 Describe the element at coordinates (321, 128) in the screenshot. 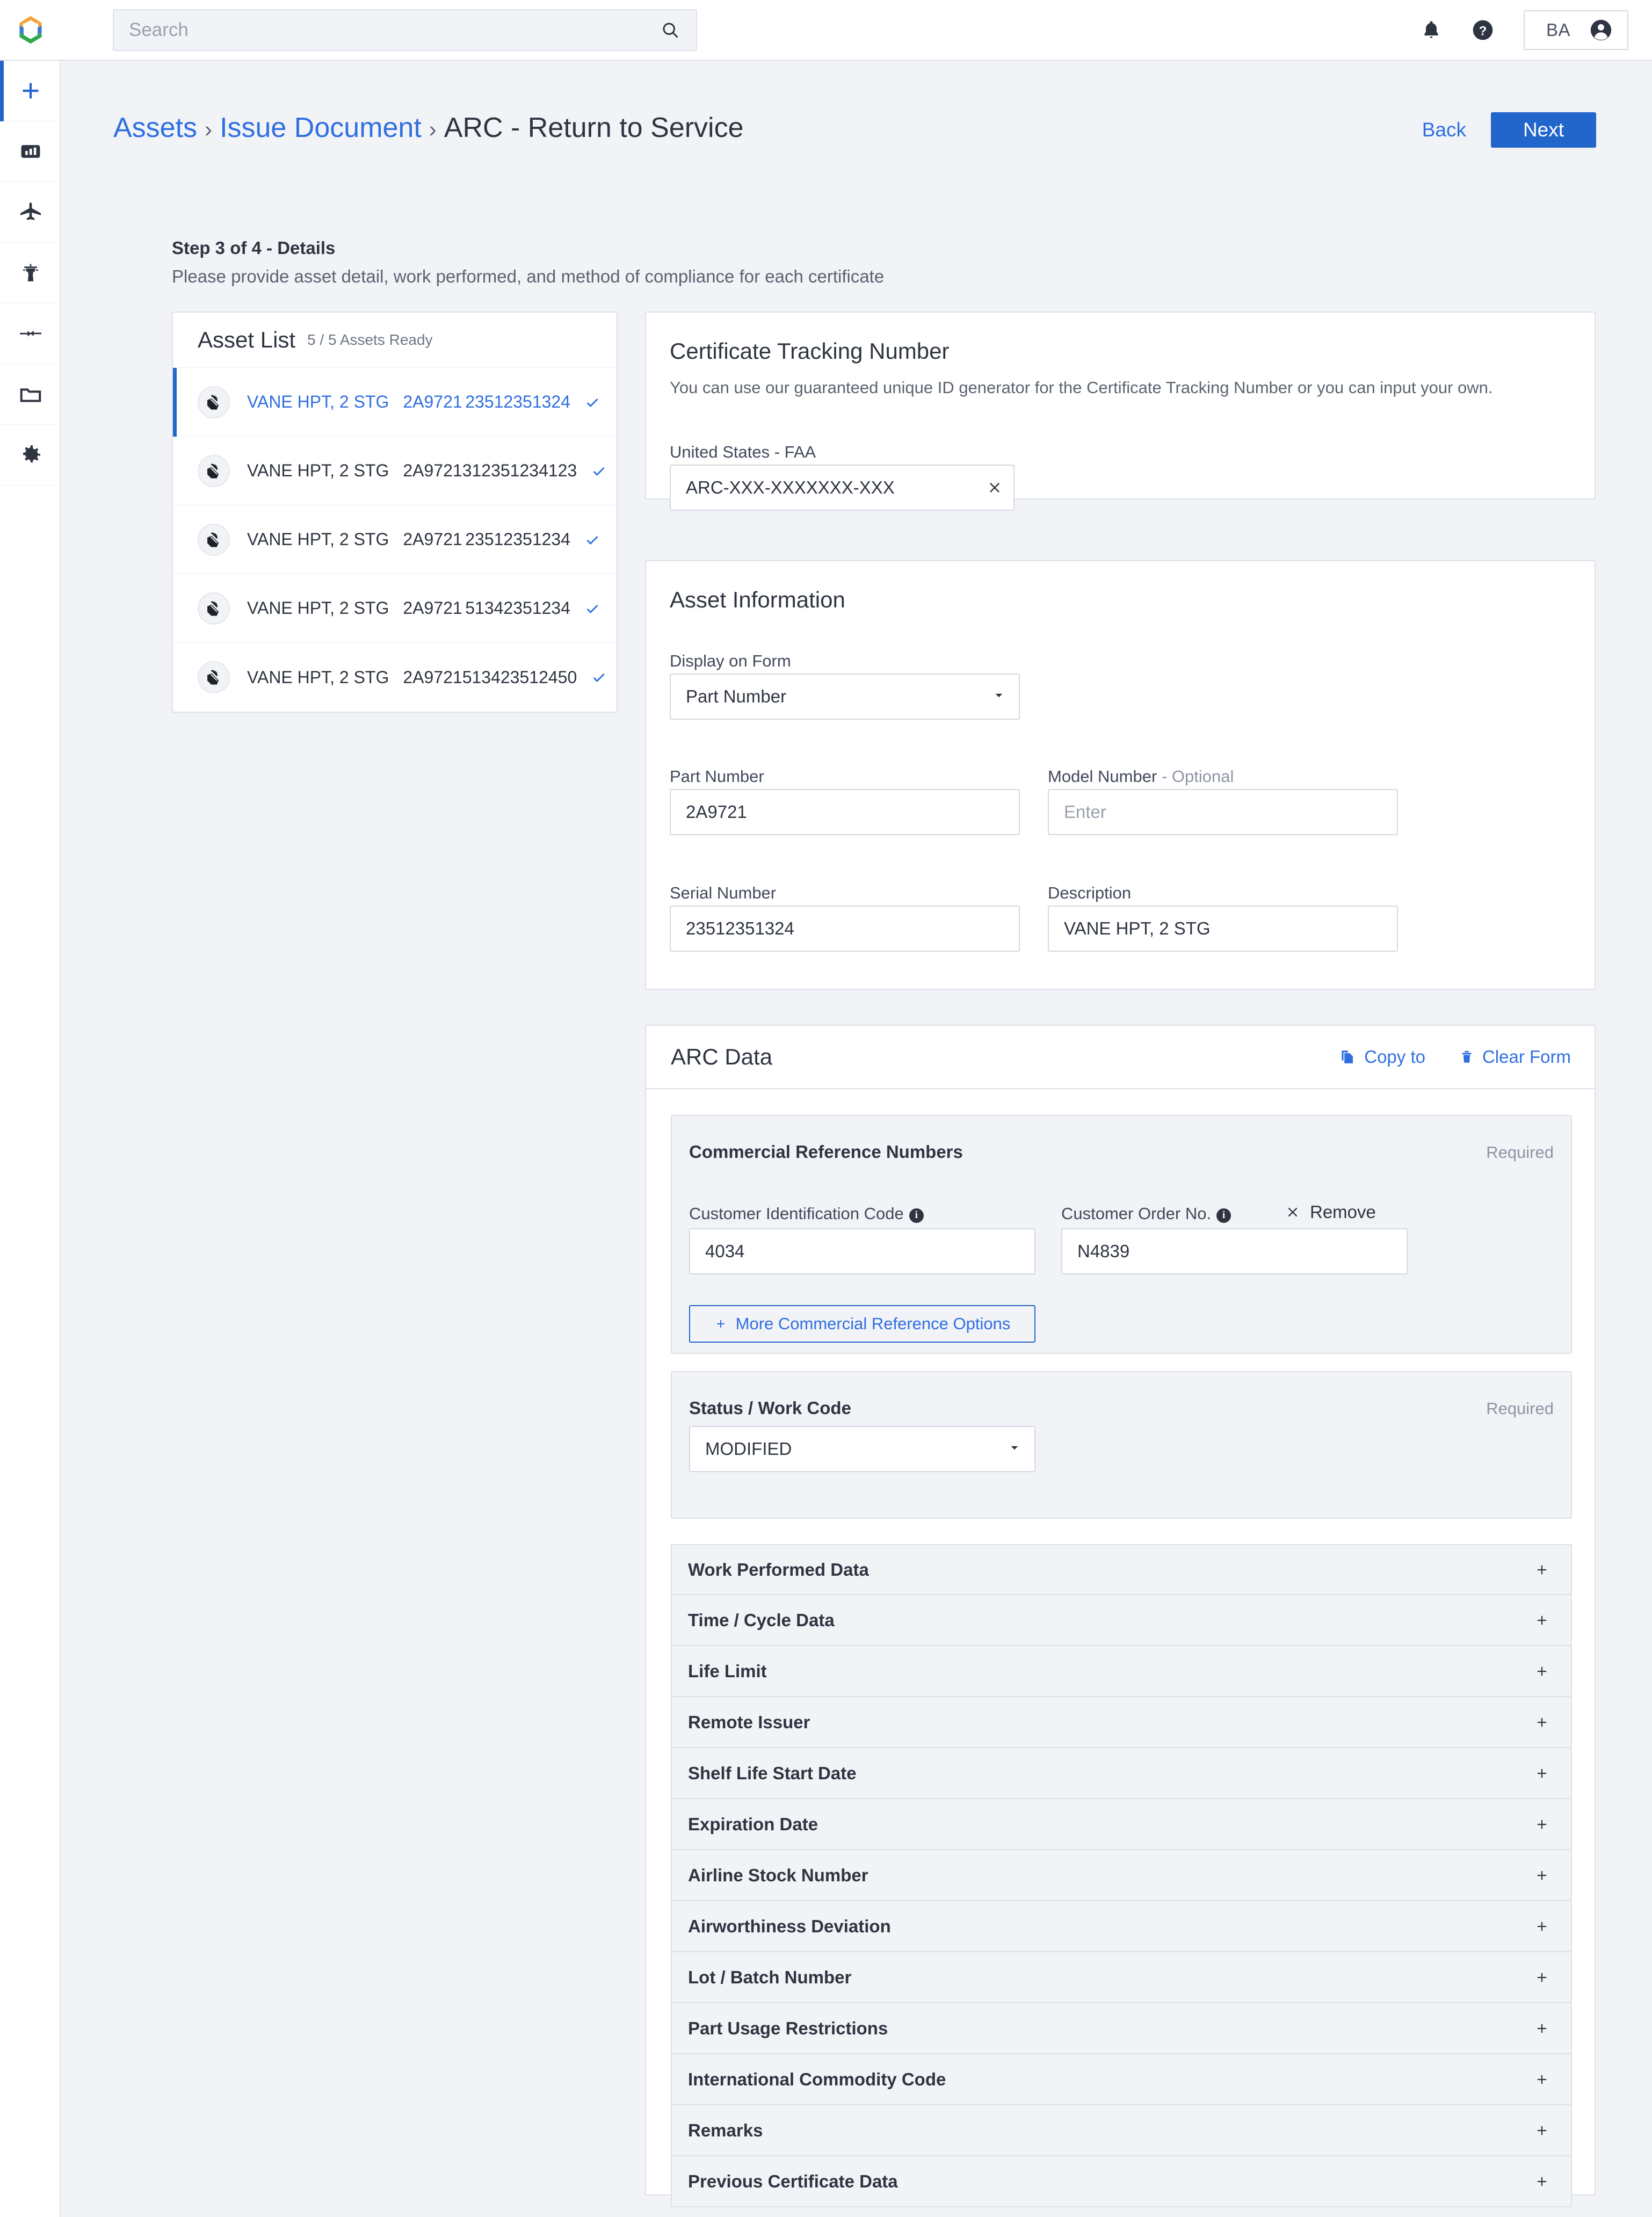

I see `breadcrumb-item-issue-document: Issue Document` at that location.